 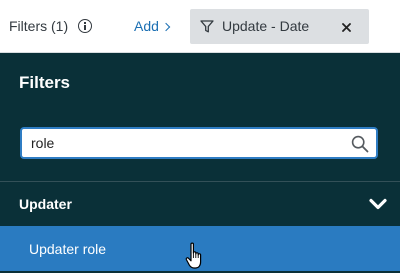 I want to click on filters-count-label: Filters (1), so click(x=38, y=26).